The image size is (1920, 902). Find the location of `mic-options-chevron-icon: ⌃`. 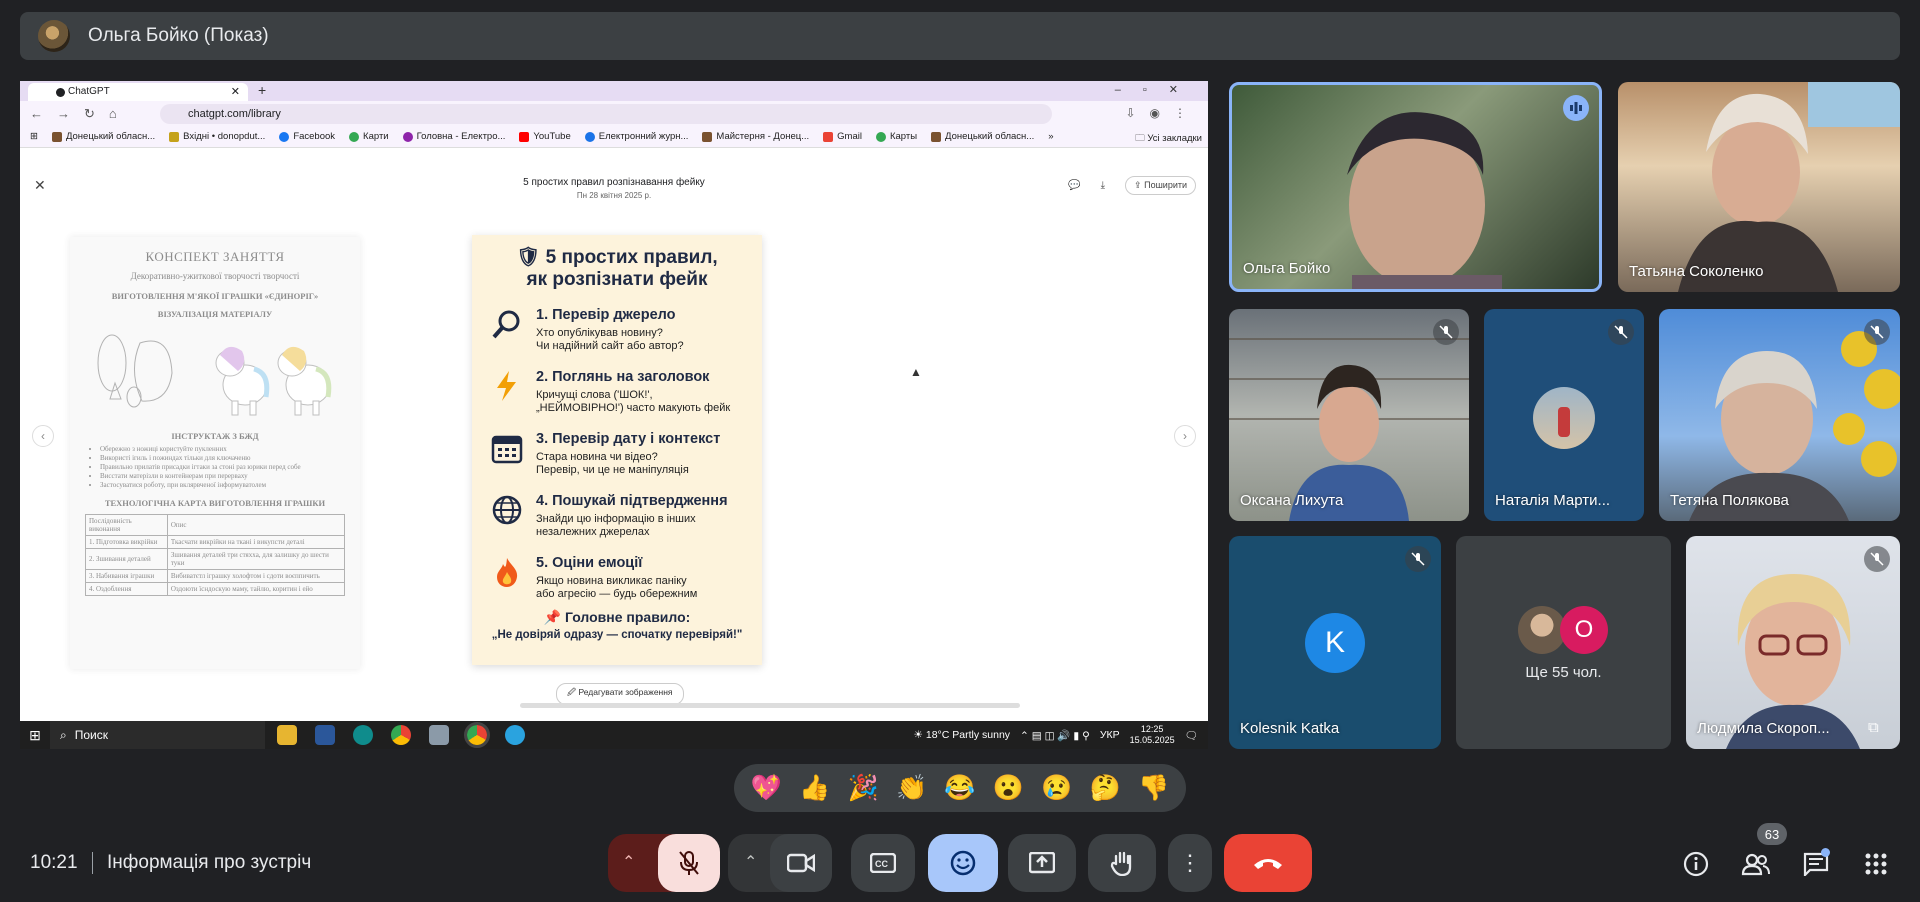

mic-options-chevron-icon: ⌃ is located at coordinates (628, 862).